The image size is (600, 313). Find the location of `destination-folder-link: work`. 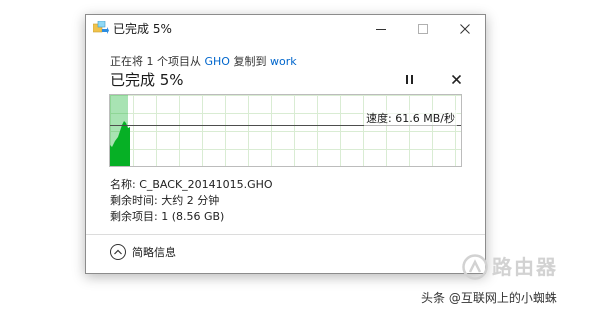

destination-folder-link: work is located at coordinates (283, 61).